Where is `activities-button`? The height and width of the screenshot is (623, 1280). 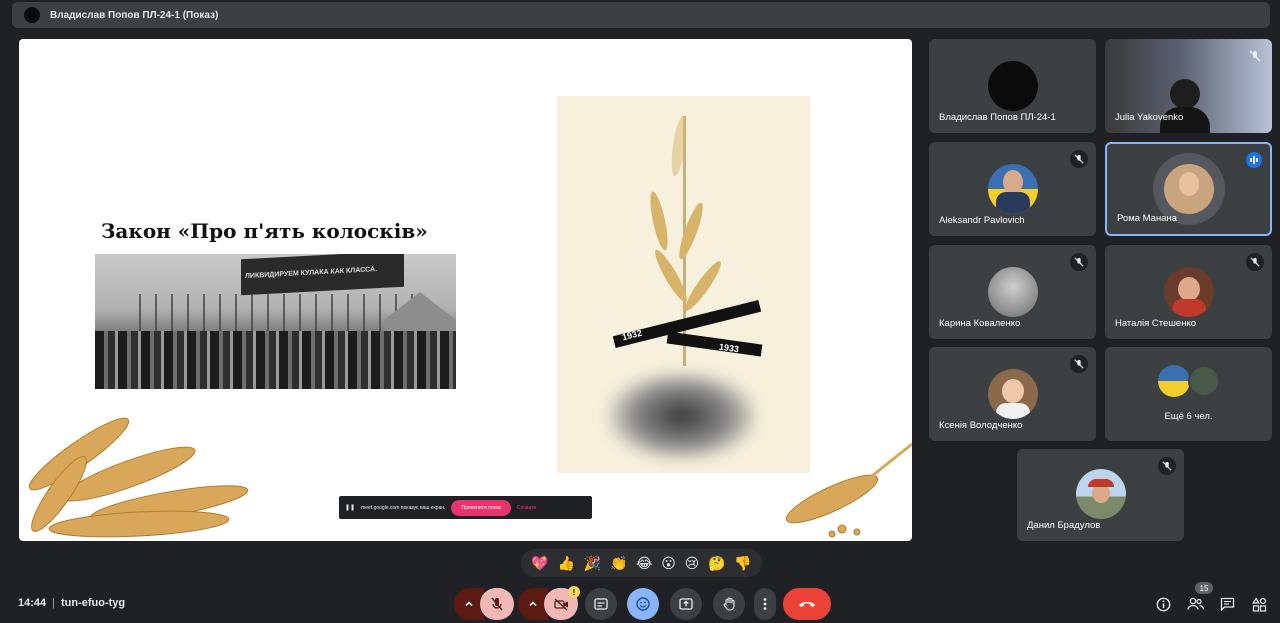 activities-button is located at coordinates (1259, 604).